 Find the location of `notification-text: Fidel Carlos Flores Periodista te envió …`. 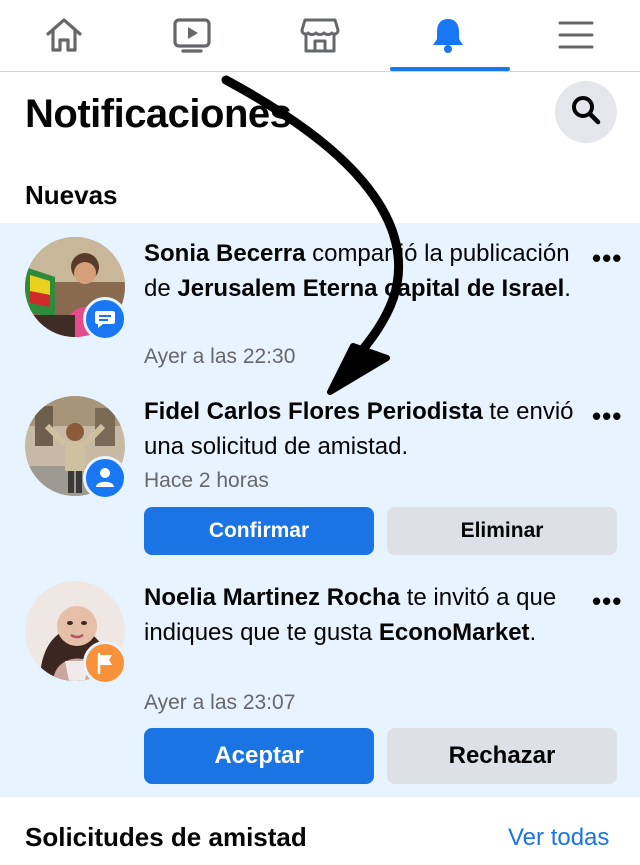

notification-text: Fidel Carlos Flores Periodista te envió … is located at coordinates (359, 429).